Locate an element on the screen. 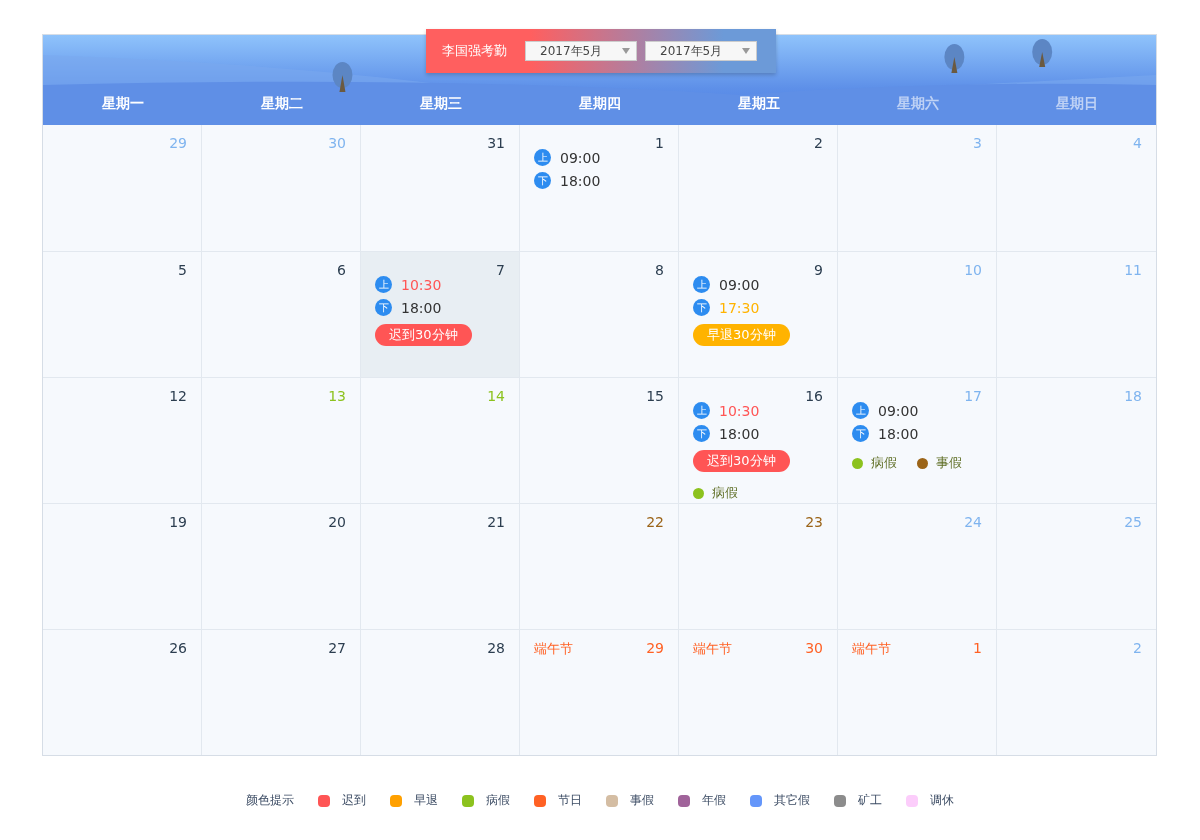 This screenshot has width=1200, height=840. day-cell: 上 09:00 下 18:00 病假 事假 17 is located at coordinates (917, 440).